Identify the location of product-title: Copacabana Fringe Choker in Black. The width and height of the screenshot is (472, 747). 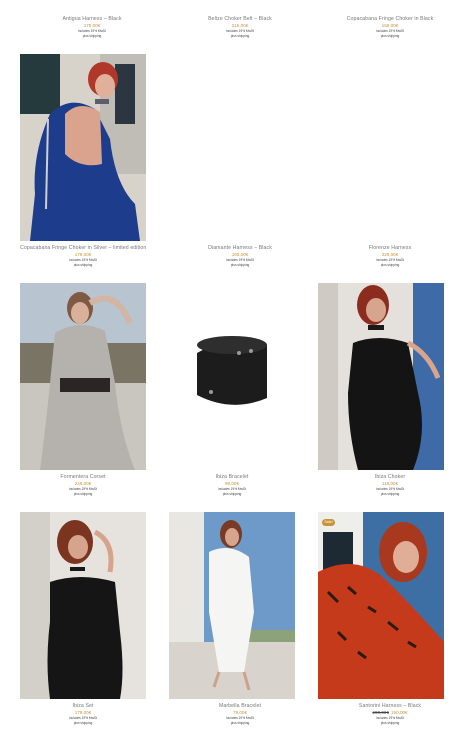
(390, 19).